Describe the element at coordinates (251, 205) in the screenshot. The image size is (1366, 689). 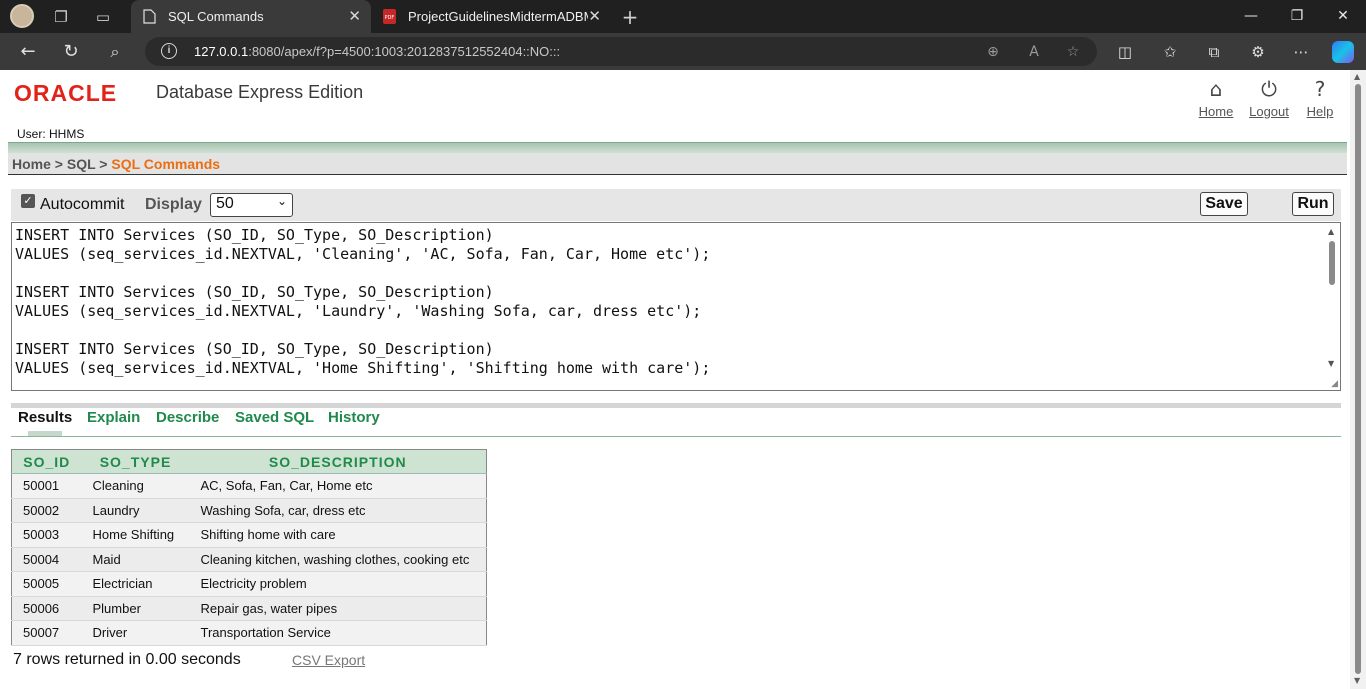
I see `display-rows-select: 50 ⌄` at that location.